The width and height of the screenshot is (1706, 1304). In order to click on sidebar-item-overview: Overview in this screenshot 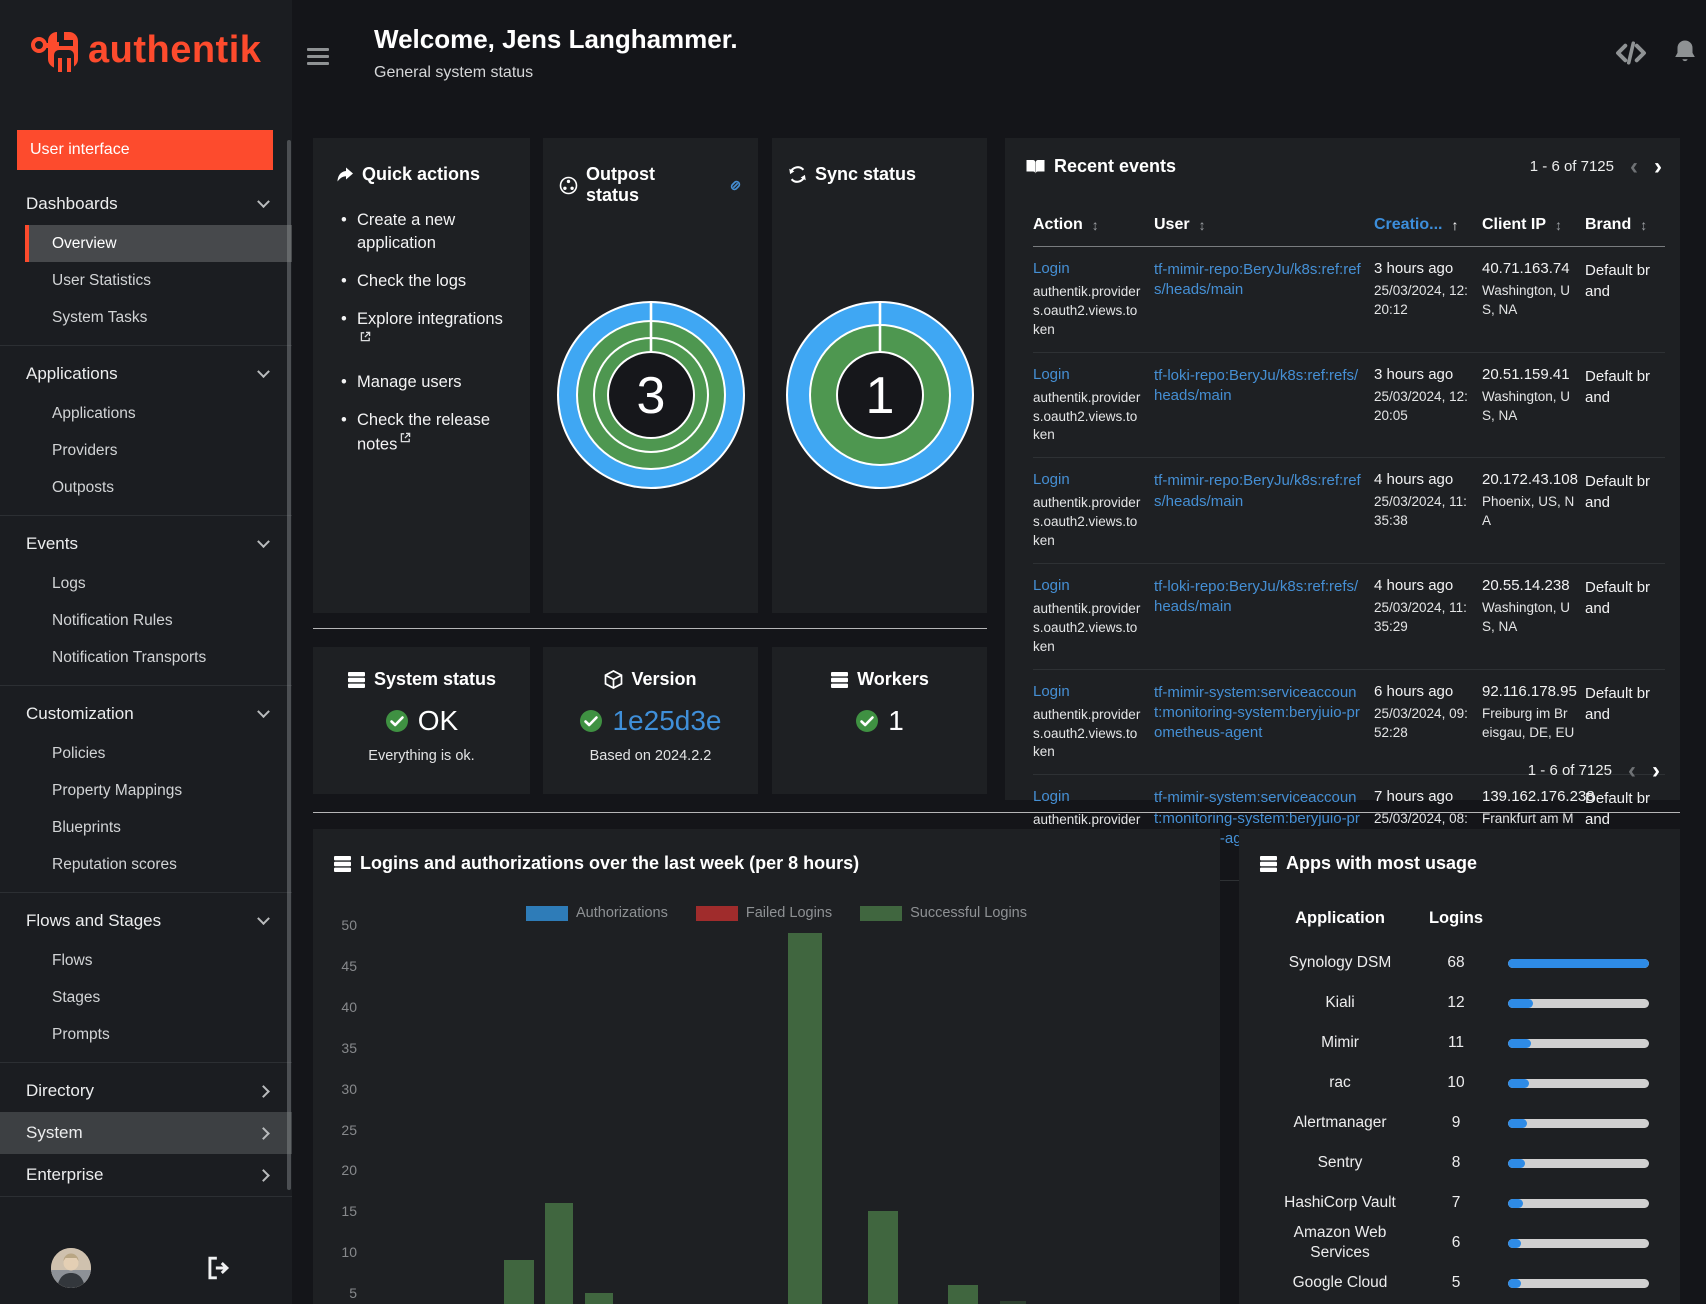, I will do `click(158, 243)`.